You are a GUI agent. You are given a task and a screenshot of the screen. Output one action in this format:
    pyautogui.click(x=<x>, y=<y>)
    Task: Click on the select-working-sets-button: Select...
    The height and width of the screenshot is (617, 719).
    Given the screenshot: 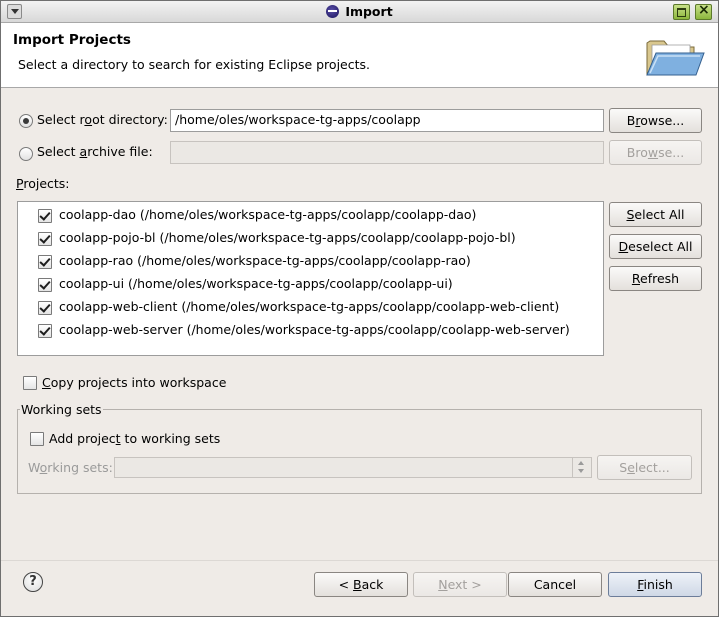 What is the action you would take?
    pyautogui.click(x=644, y=467)
    